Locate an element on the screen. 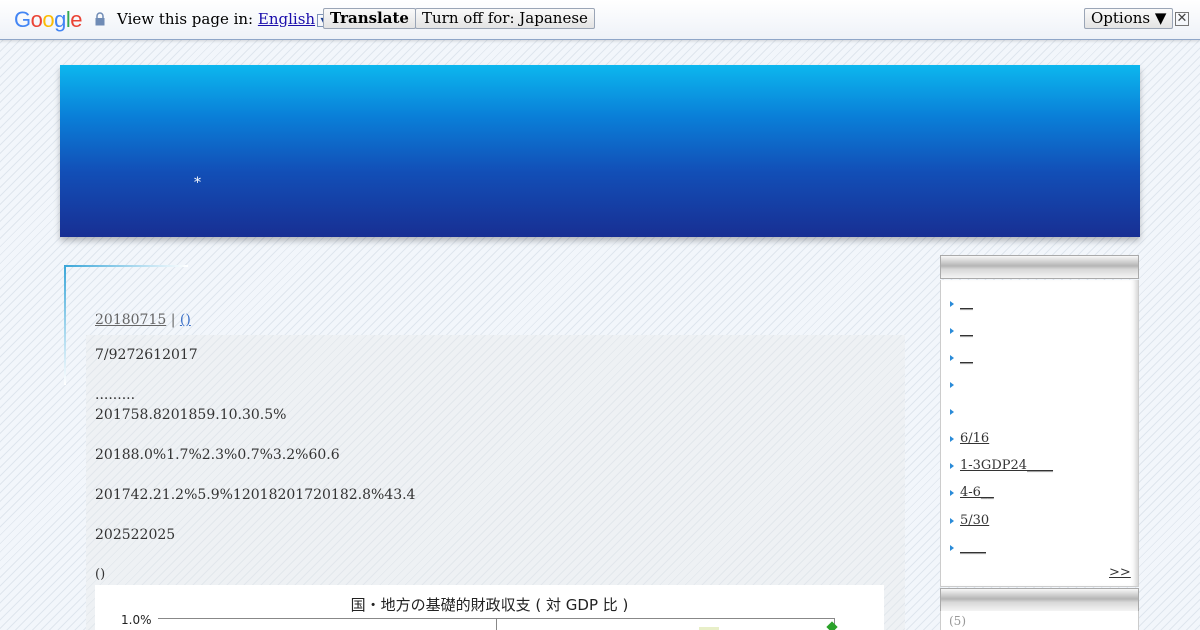 The height and width of the screenshot is (630, 1200). sidebar-item: 5/30 is located at coordinates (969, 520).